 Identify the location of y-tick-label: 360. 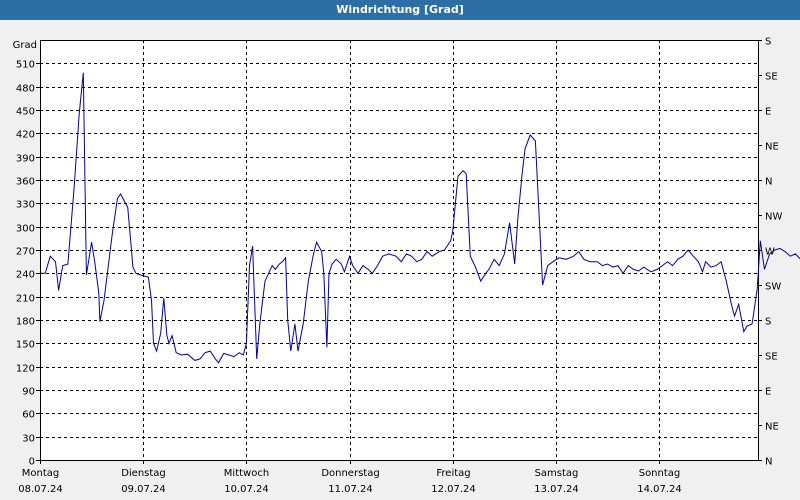
(25, 182).